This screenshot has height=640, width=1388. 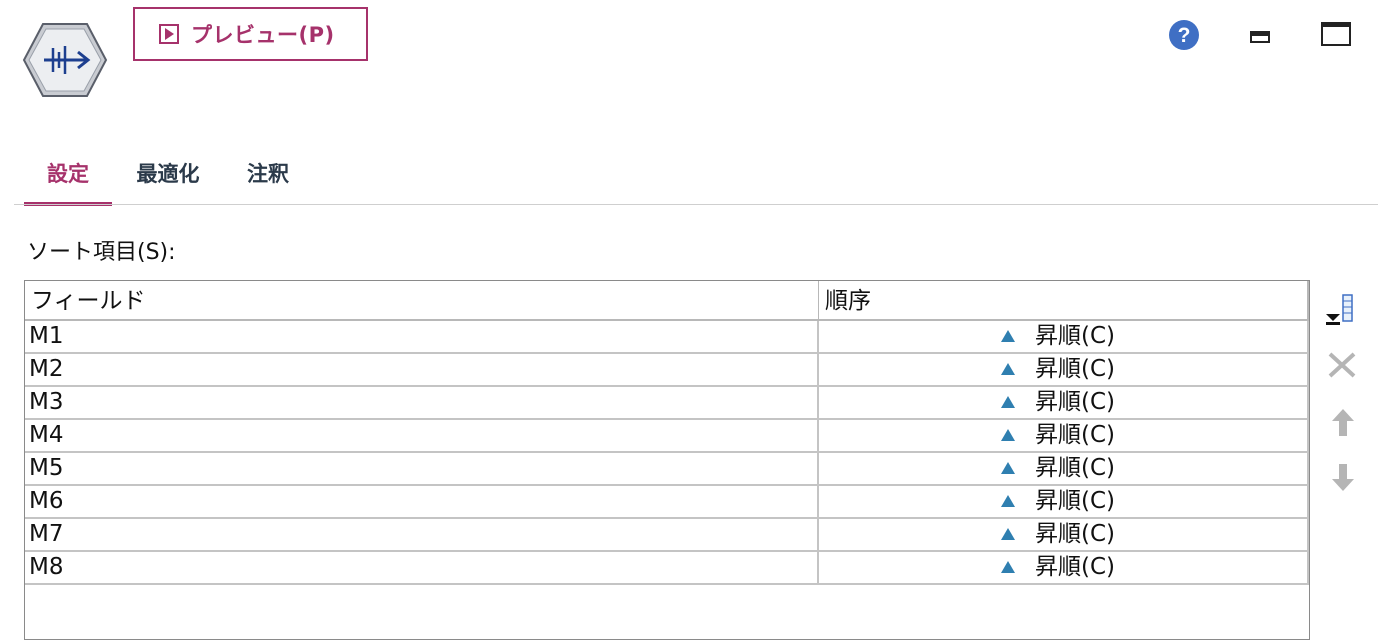 I want to click on move-down-icon, so click(x=1343, y=477).